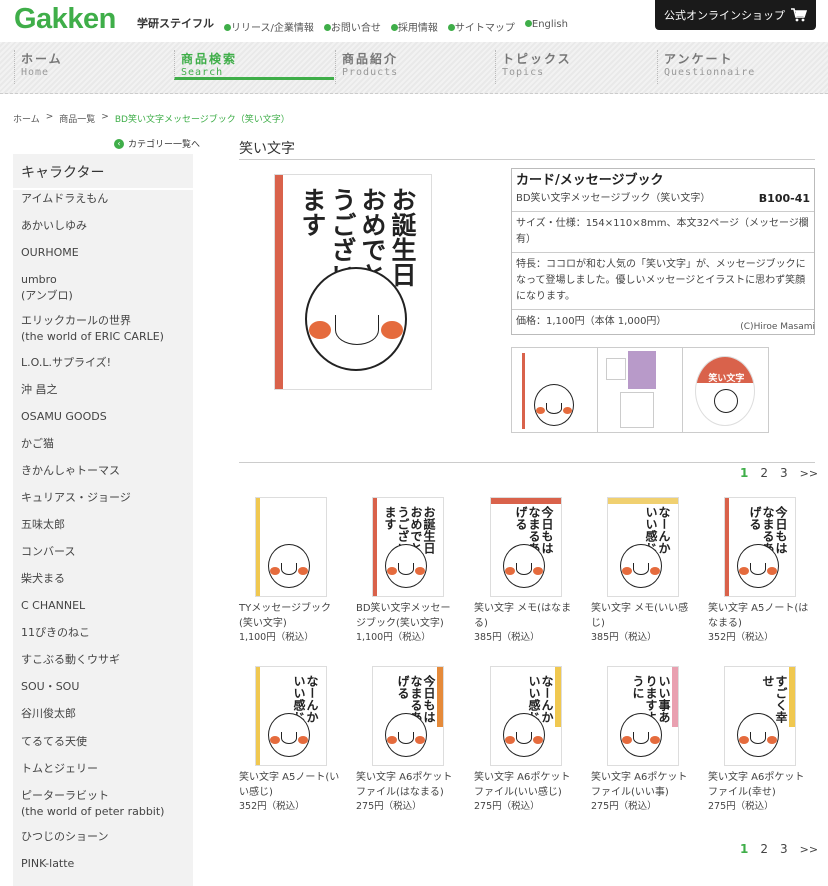 The height and width of the screenshot is (886, 828). Describe the element at coordinates (35, 72) in the screenshot. I see `nav-sublabel: Home` at that location.